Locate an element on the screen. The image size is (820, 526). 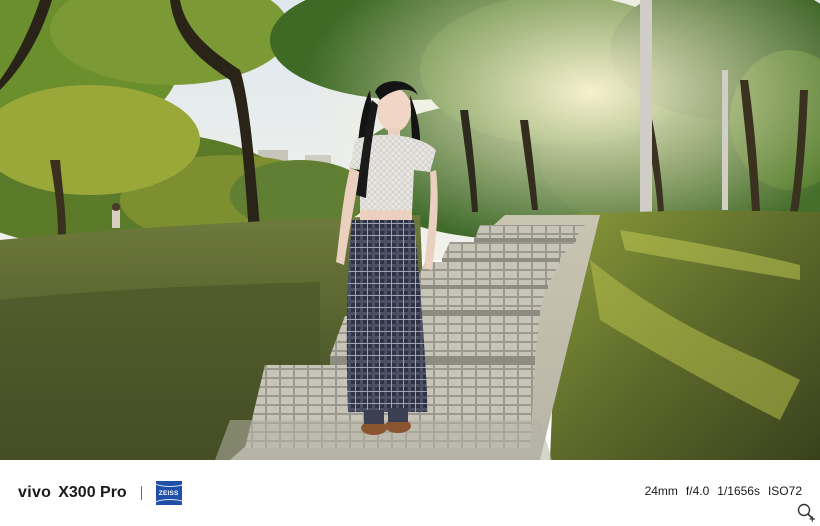
iso-value: ISO72 is located at coordinates (784, 491).